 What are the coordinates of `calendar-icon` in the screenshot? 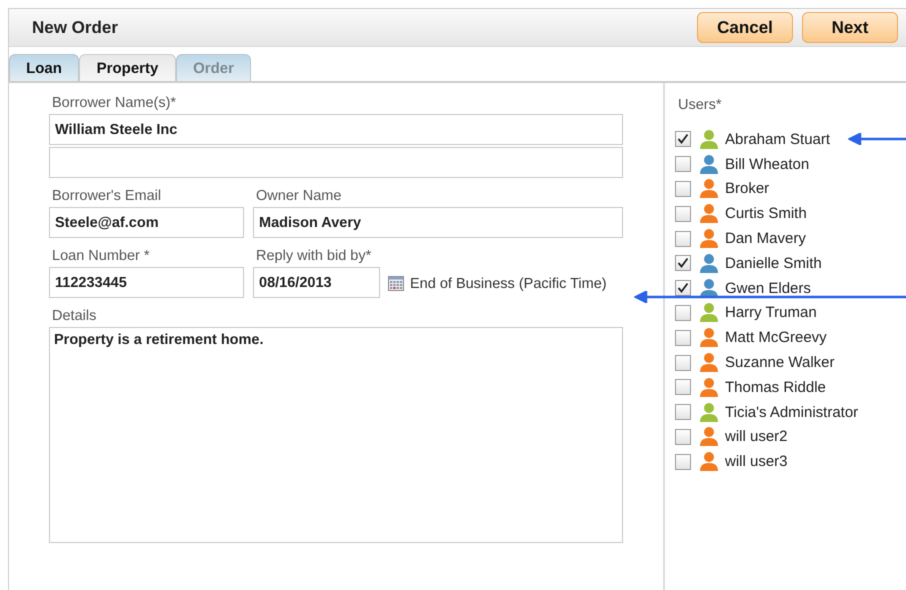 It's located at (396, 283).